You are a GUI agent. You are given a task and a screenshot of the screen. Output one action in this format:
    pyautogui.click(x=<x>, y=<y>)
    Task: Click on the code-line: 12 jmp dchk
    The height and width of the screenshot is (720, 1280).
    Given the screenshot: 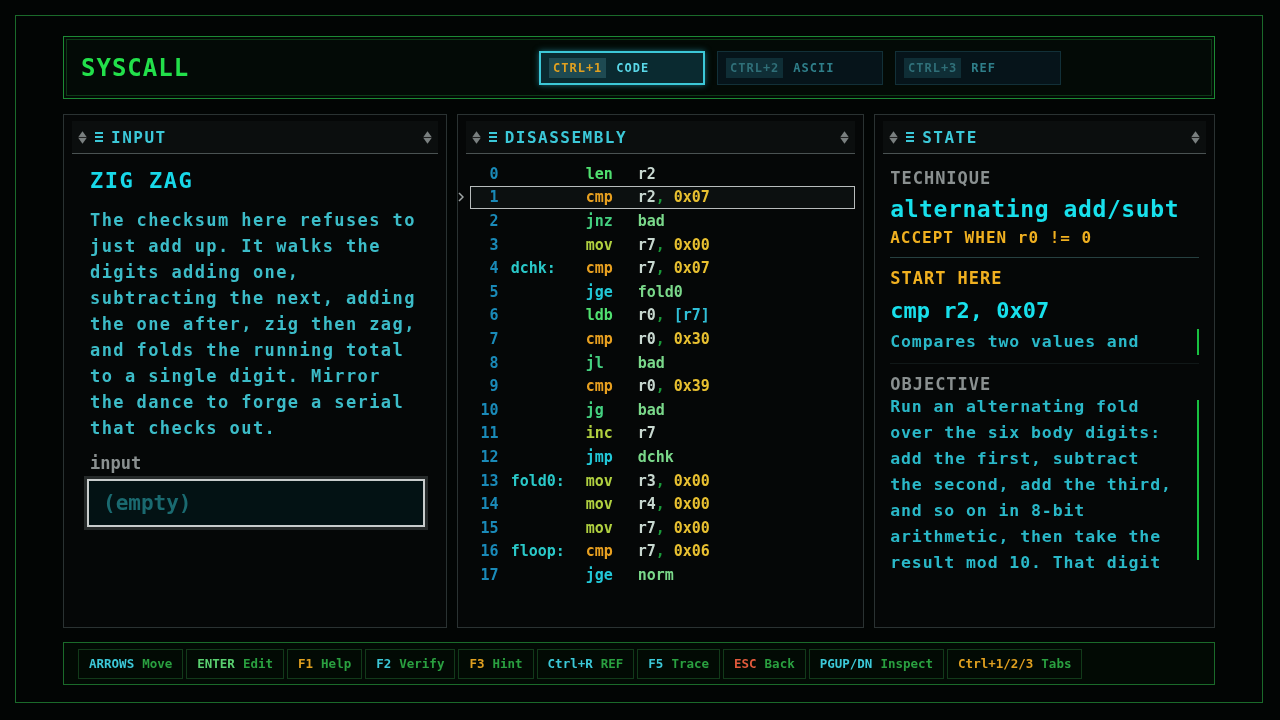 What is the action you would take?
    pyautogui.click(x=662, y=457)
    